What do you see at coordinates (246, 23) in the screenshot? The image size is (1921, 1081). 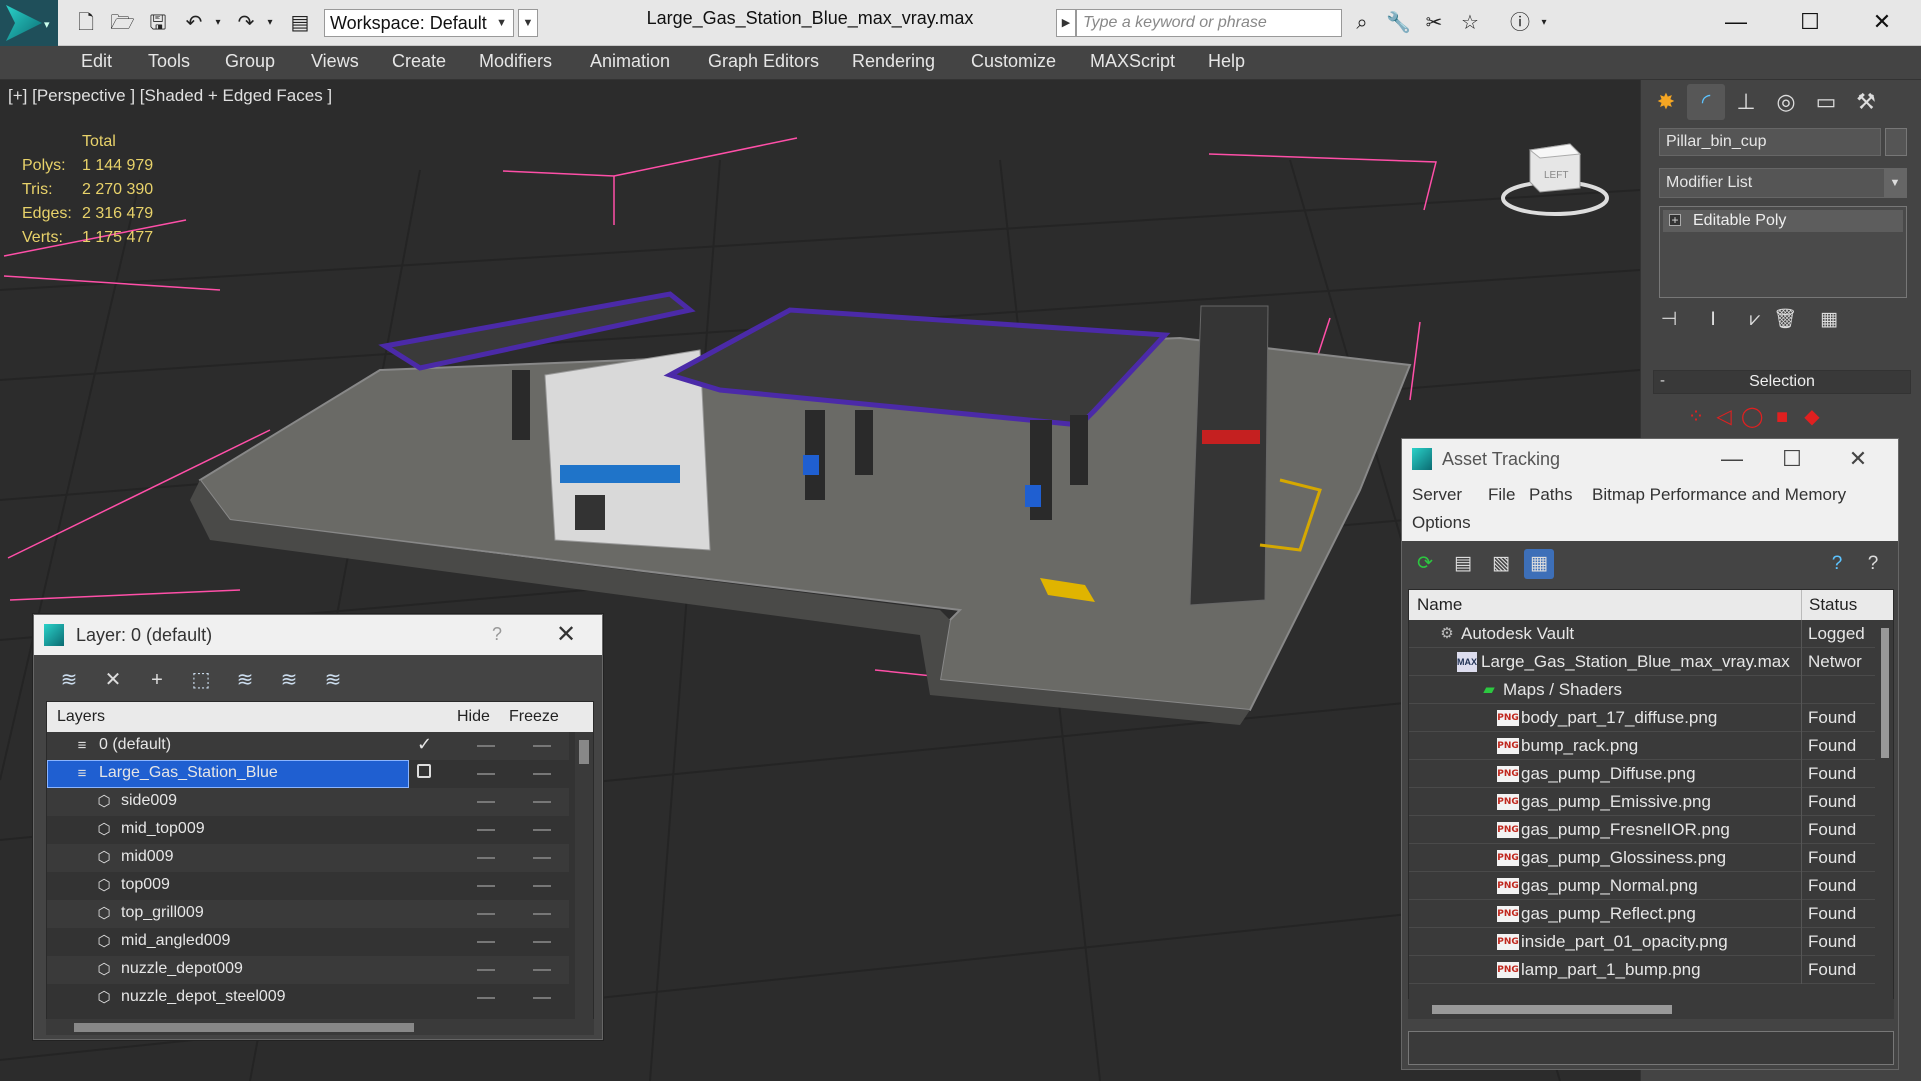 I see `redo-icon: ↷` at bounding box center [246, 23].